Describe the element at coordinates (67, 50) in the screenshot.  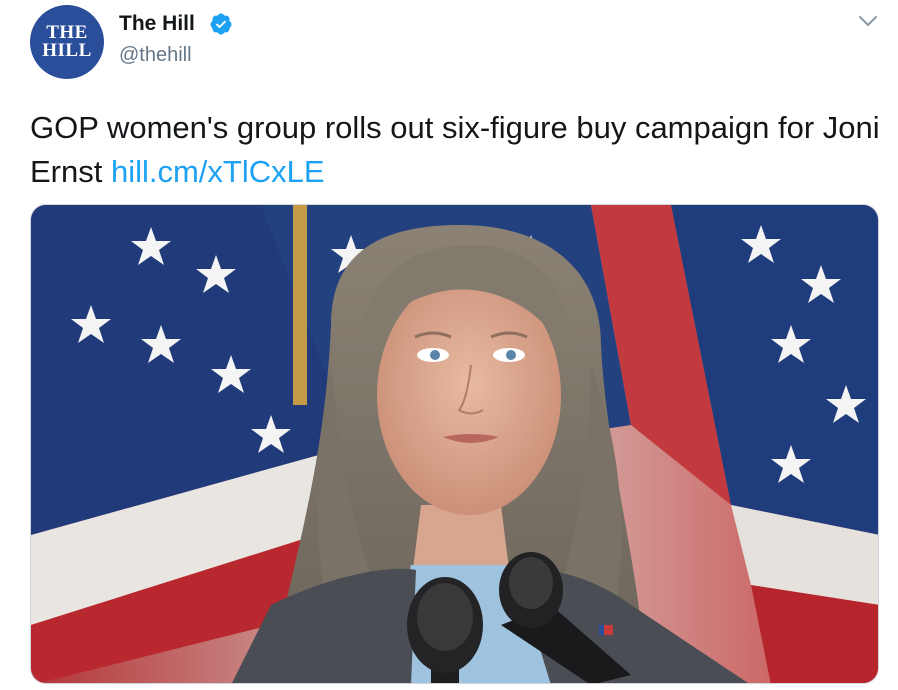
I see `avatar-text-line-2: HILL` at that location.